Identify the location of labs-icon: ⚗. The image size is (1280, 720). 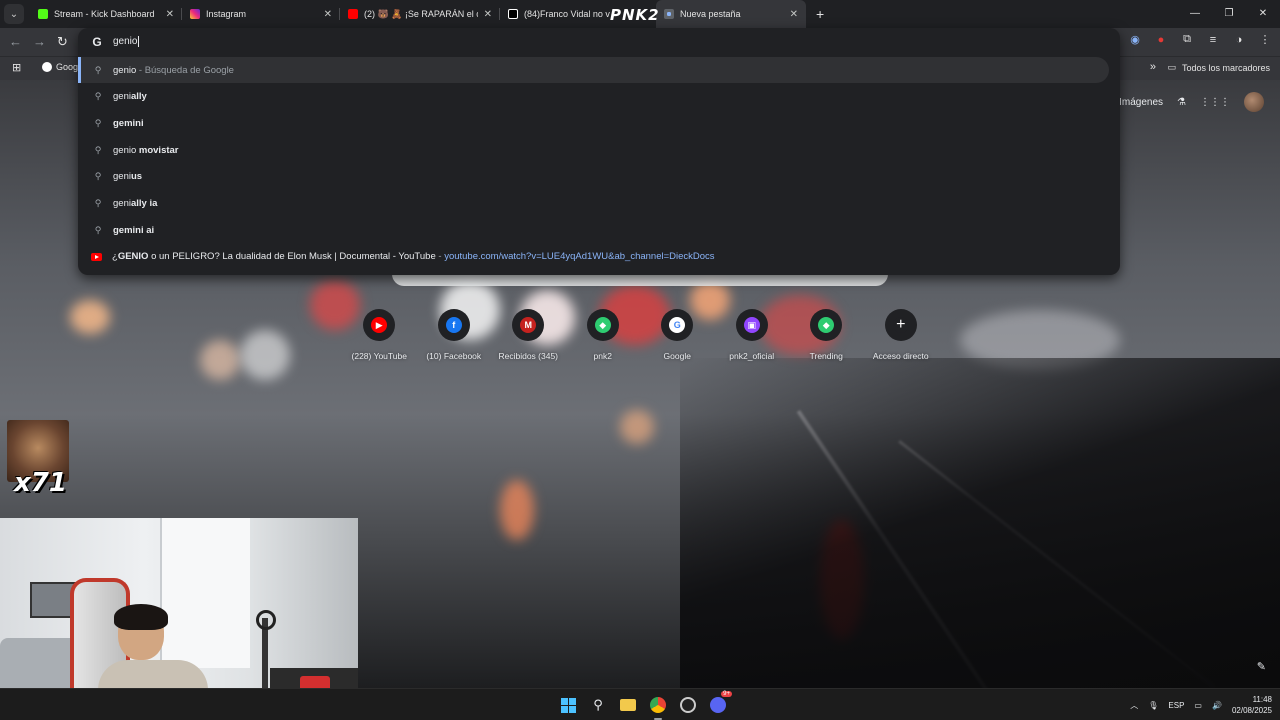
(1181, 102).